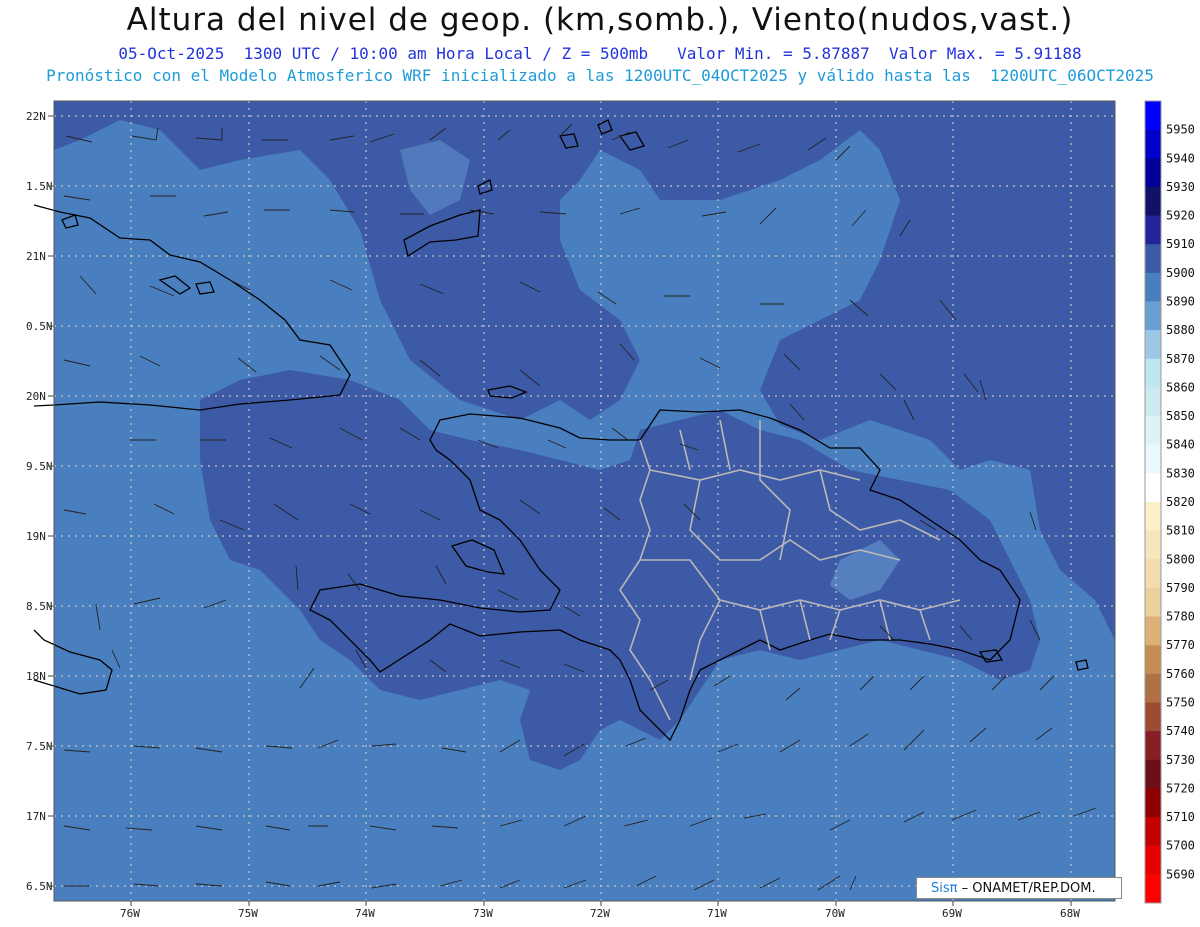 This screenshot has height=927, width=1200. I want to click on colorbar-level-label: 5880, so click(1180, 330).